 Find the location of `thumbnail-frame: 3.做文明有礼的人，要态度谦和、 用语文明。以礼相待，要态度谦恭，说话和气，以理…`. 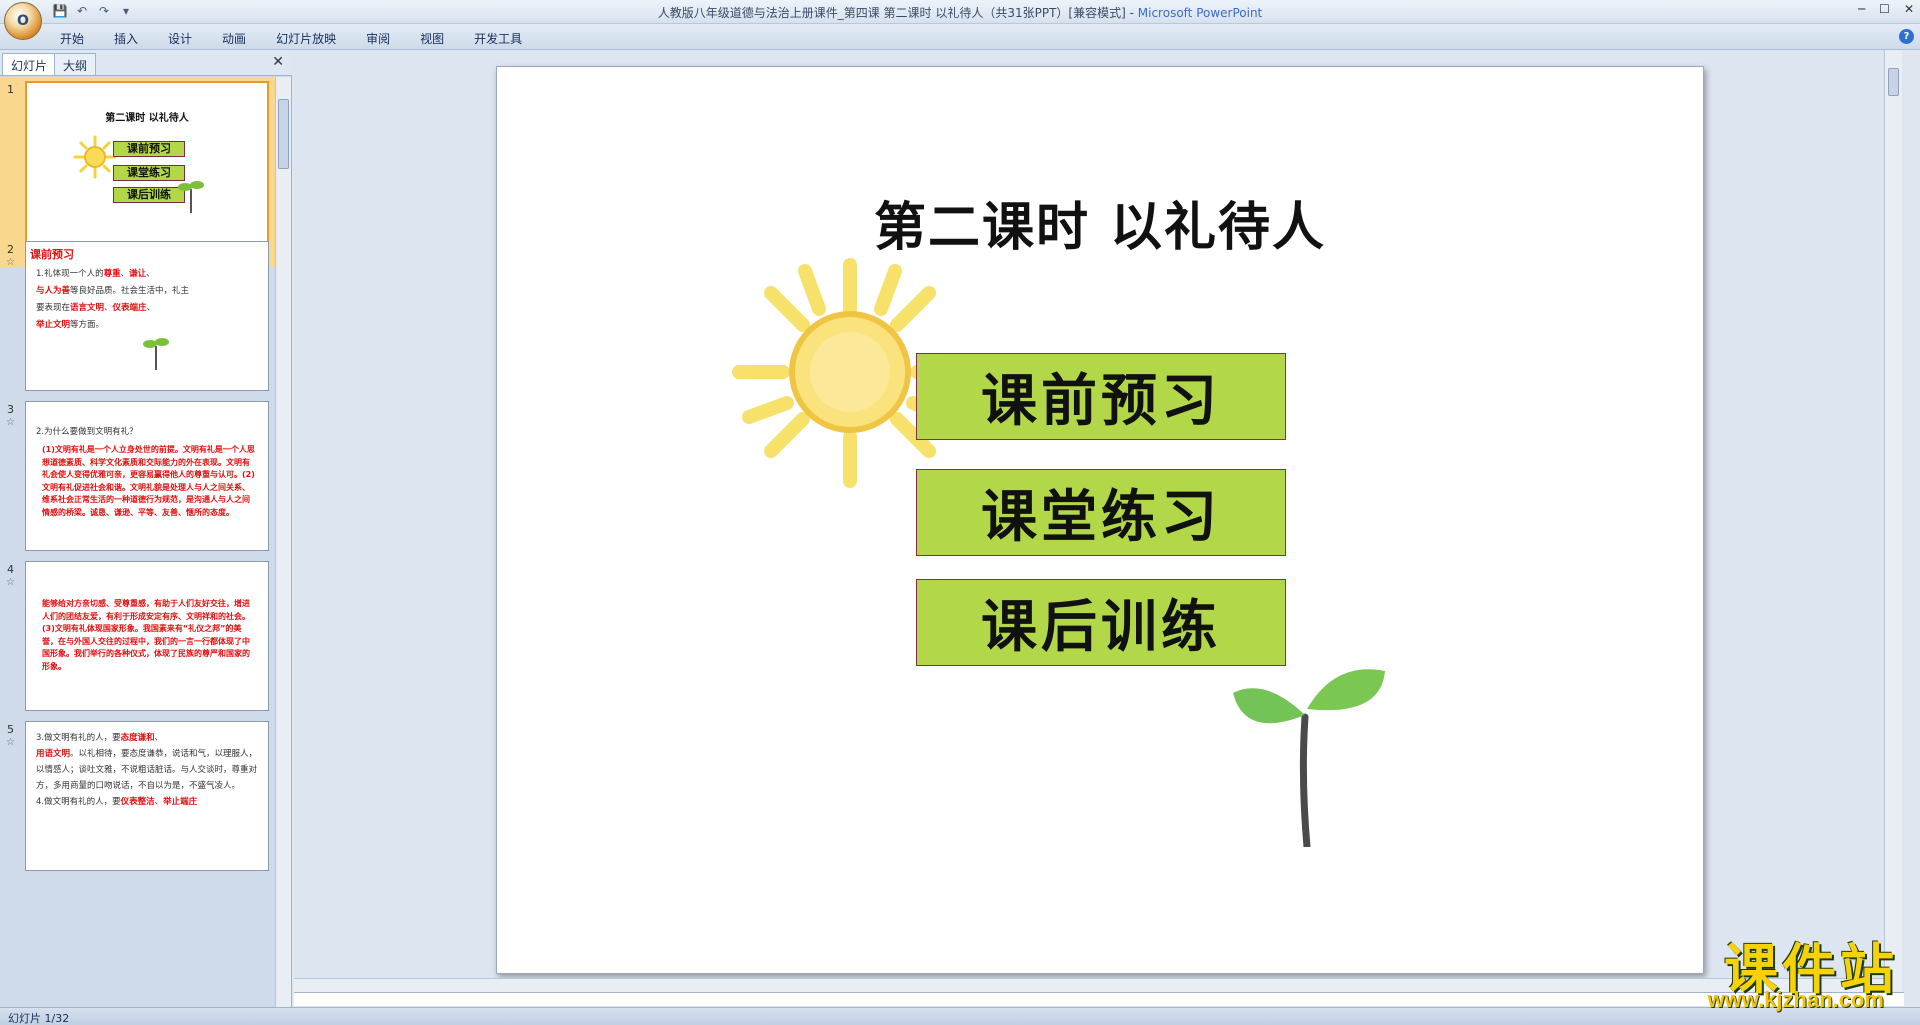

thumbnail-frame: 3.做文明有礼的人，要态度谦和、 用语文明。以礼相待，要态度谦恭，说话和气，以理… is located at coordinates (147, 796).